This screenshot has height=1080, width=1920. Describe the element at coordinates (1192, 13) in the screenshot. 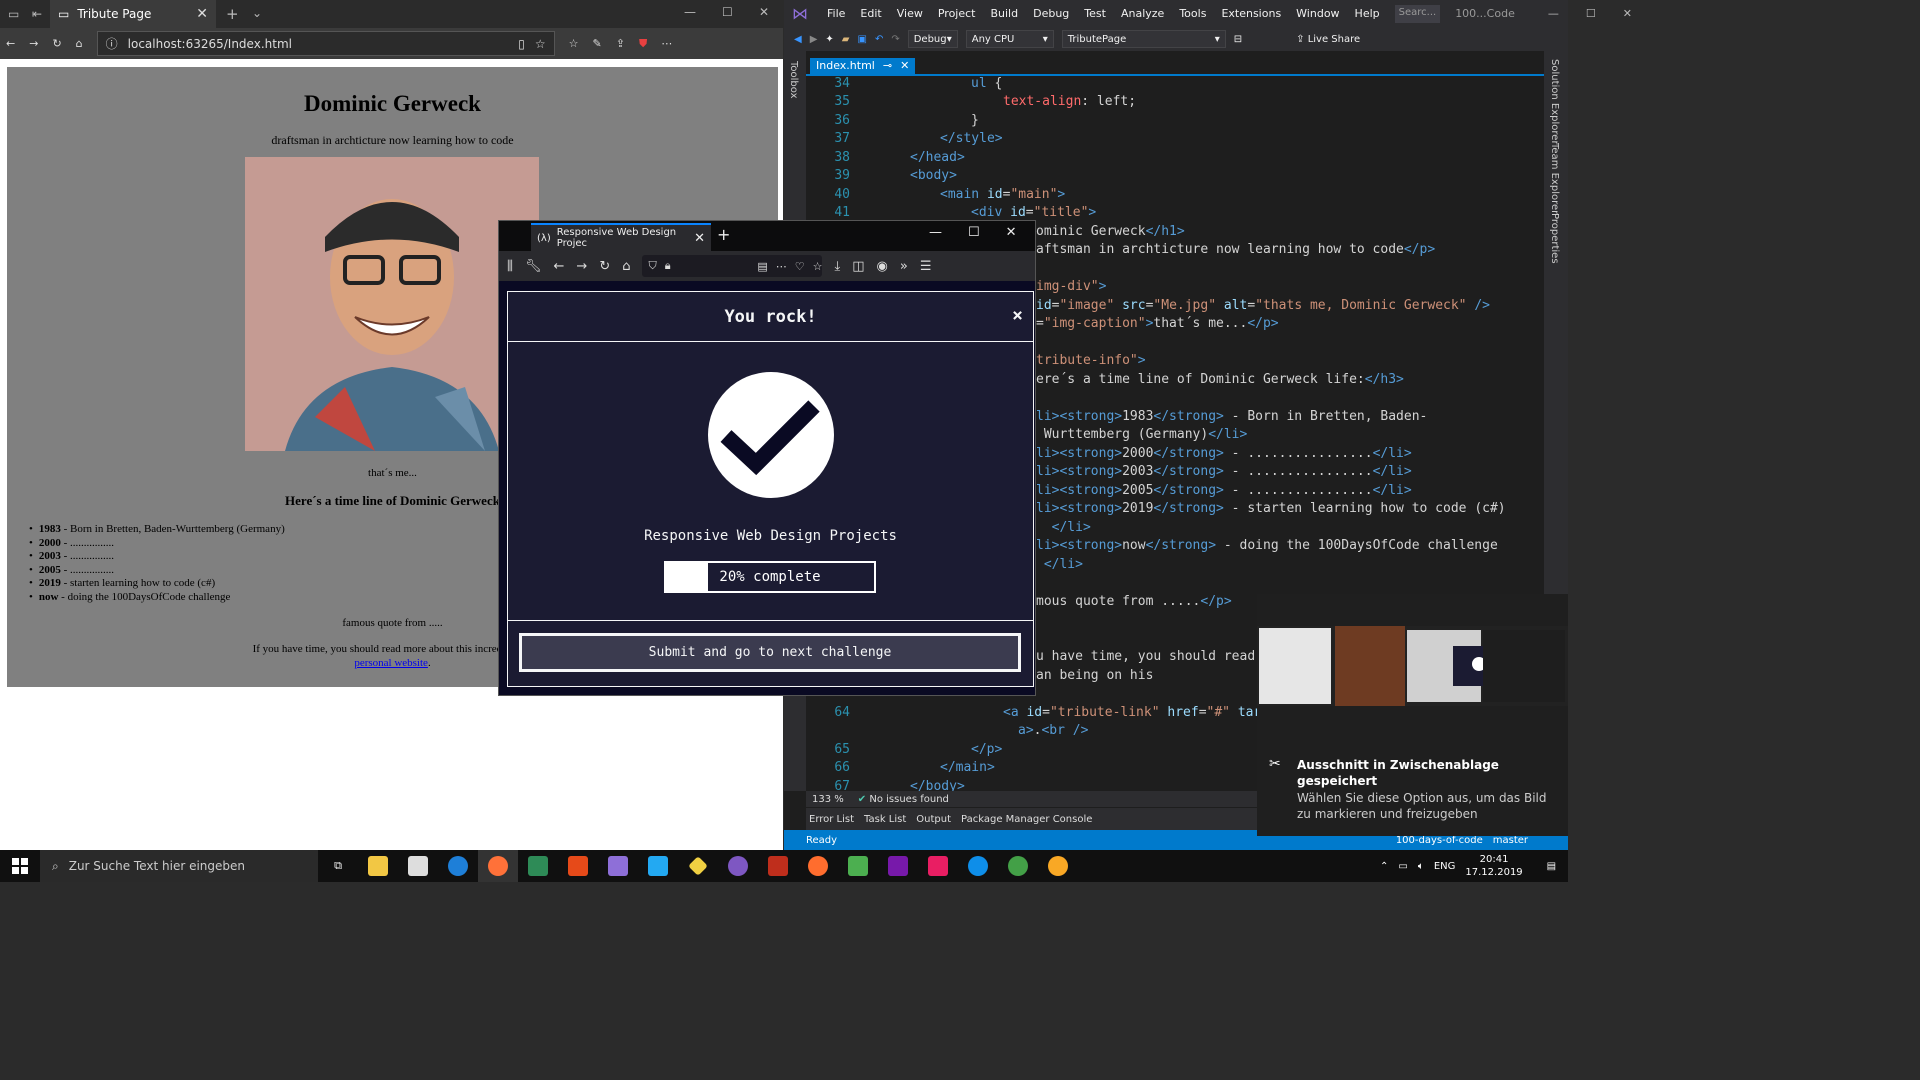

I see `menu-tools: Tools` at that location.